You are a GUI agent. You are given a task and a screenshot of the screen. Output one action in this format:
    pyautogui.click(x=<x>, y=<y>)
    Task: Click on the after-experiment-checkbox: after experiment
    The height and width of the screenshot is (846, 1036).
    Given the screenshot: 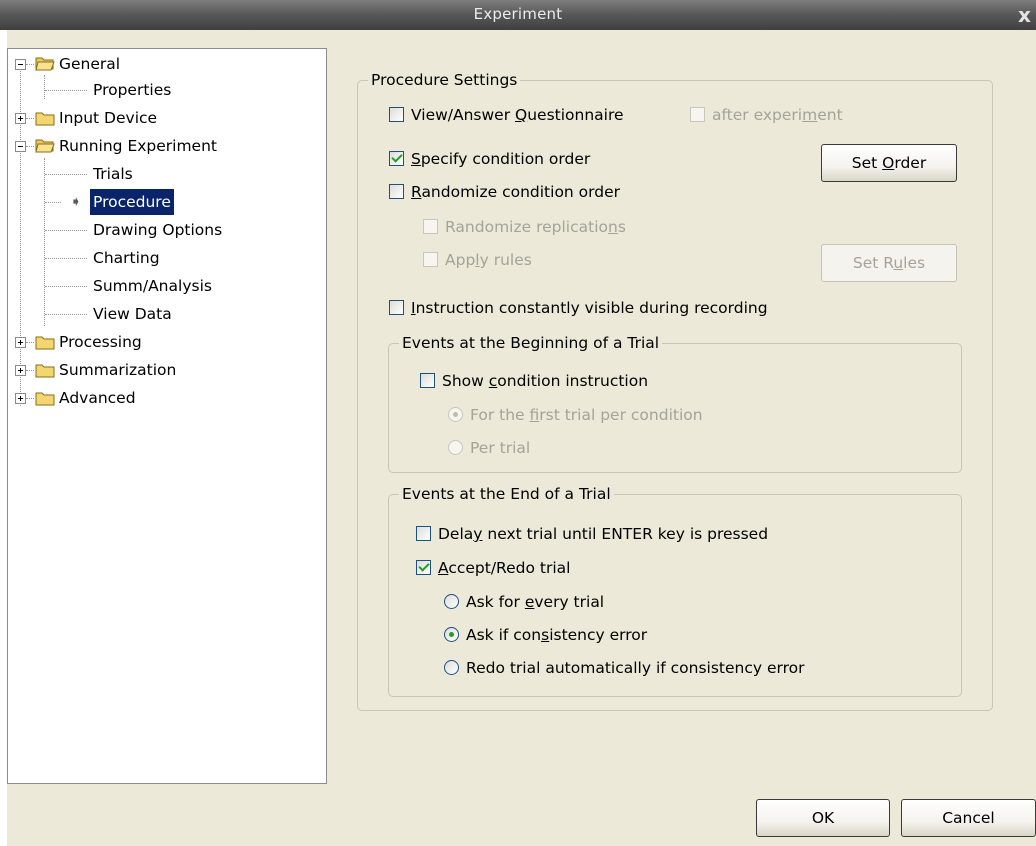 What is the action you would take?
    pyautogui.click(x=790, y=115)
    